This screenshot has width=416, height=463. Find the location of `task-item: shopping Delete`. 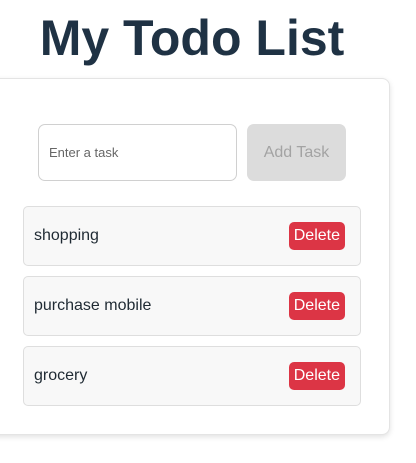

task-item: shopping Delete is located at coordinates (192, 236).